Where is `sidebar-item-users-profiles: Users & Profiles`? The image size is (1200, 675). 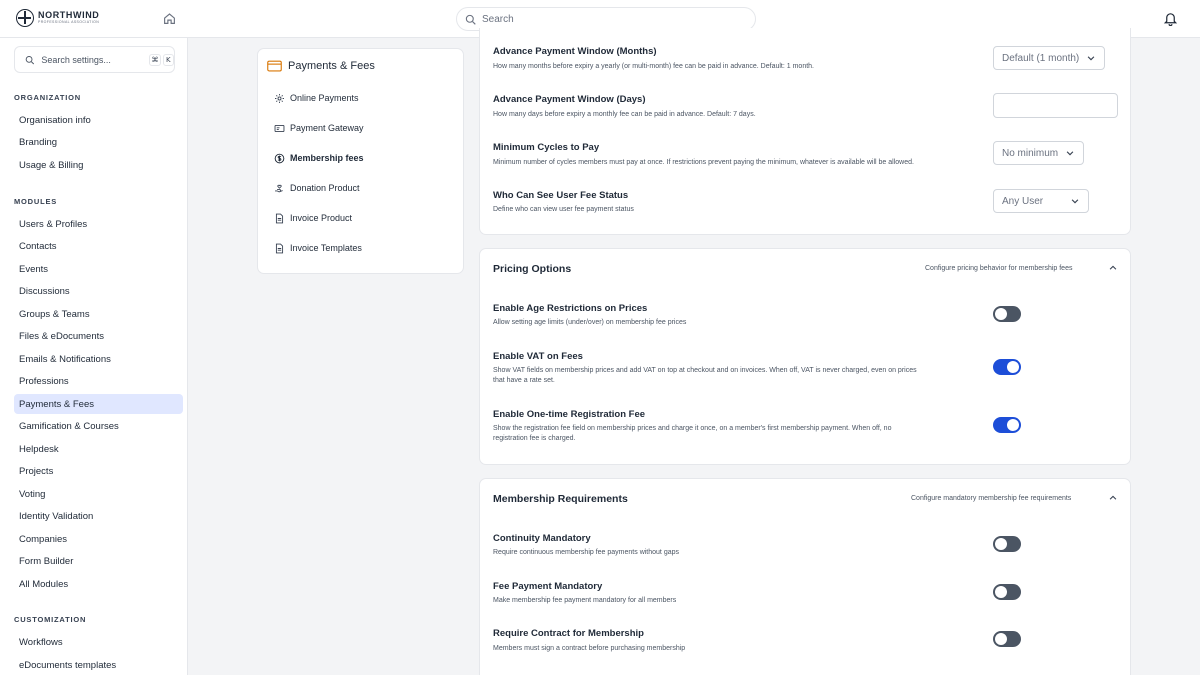 sidebar-item-users-profiles: Users & Profiles is located at coordinates (98, 224).